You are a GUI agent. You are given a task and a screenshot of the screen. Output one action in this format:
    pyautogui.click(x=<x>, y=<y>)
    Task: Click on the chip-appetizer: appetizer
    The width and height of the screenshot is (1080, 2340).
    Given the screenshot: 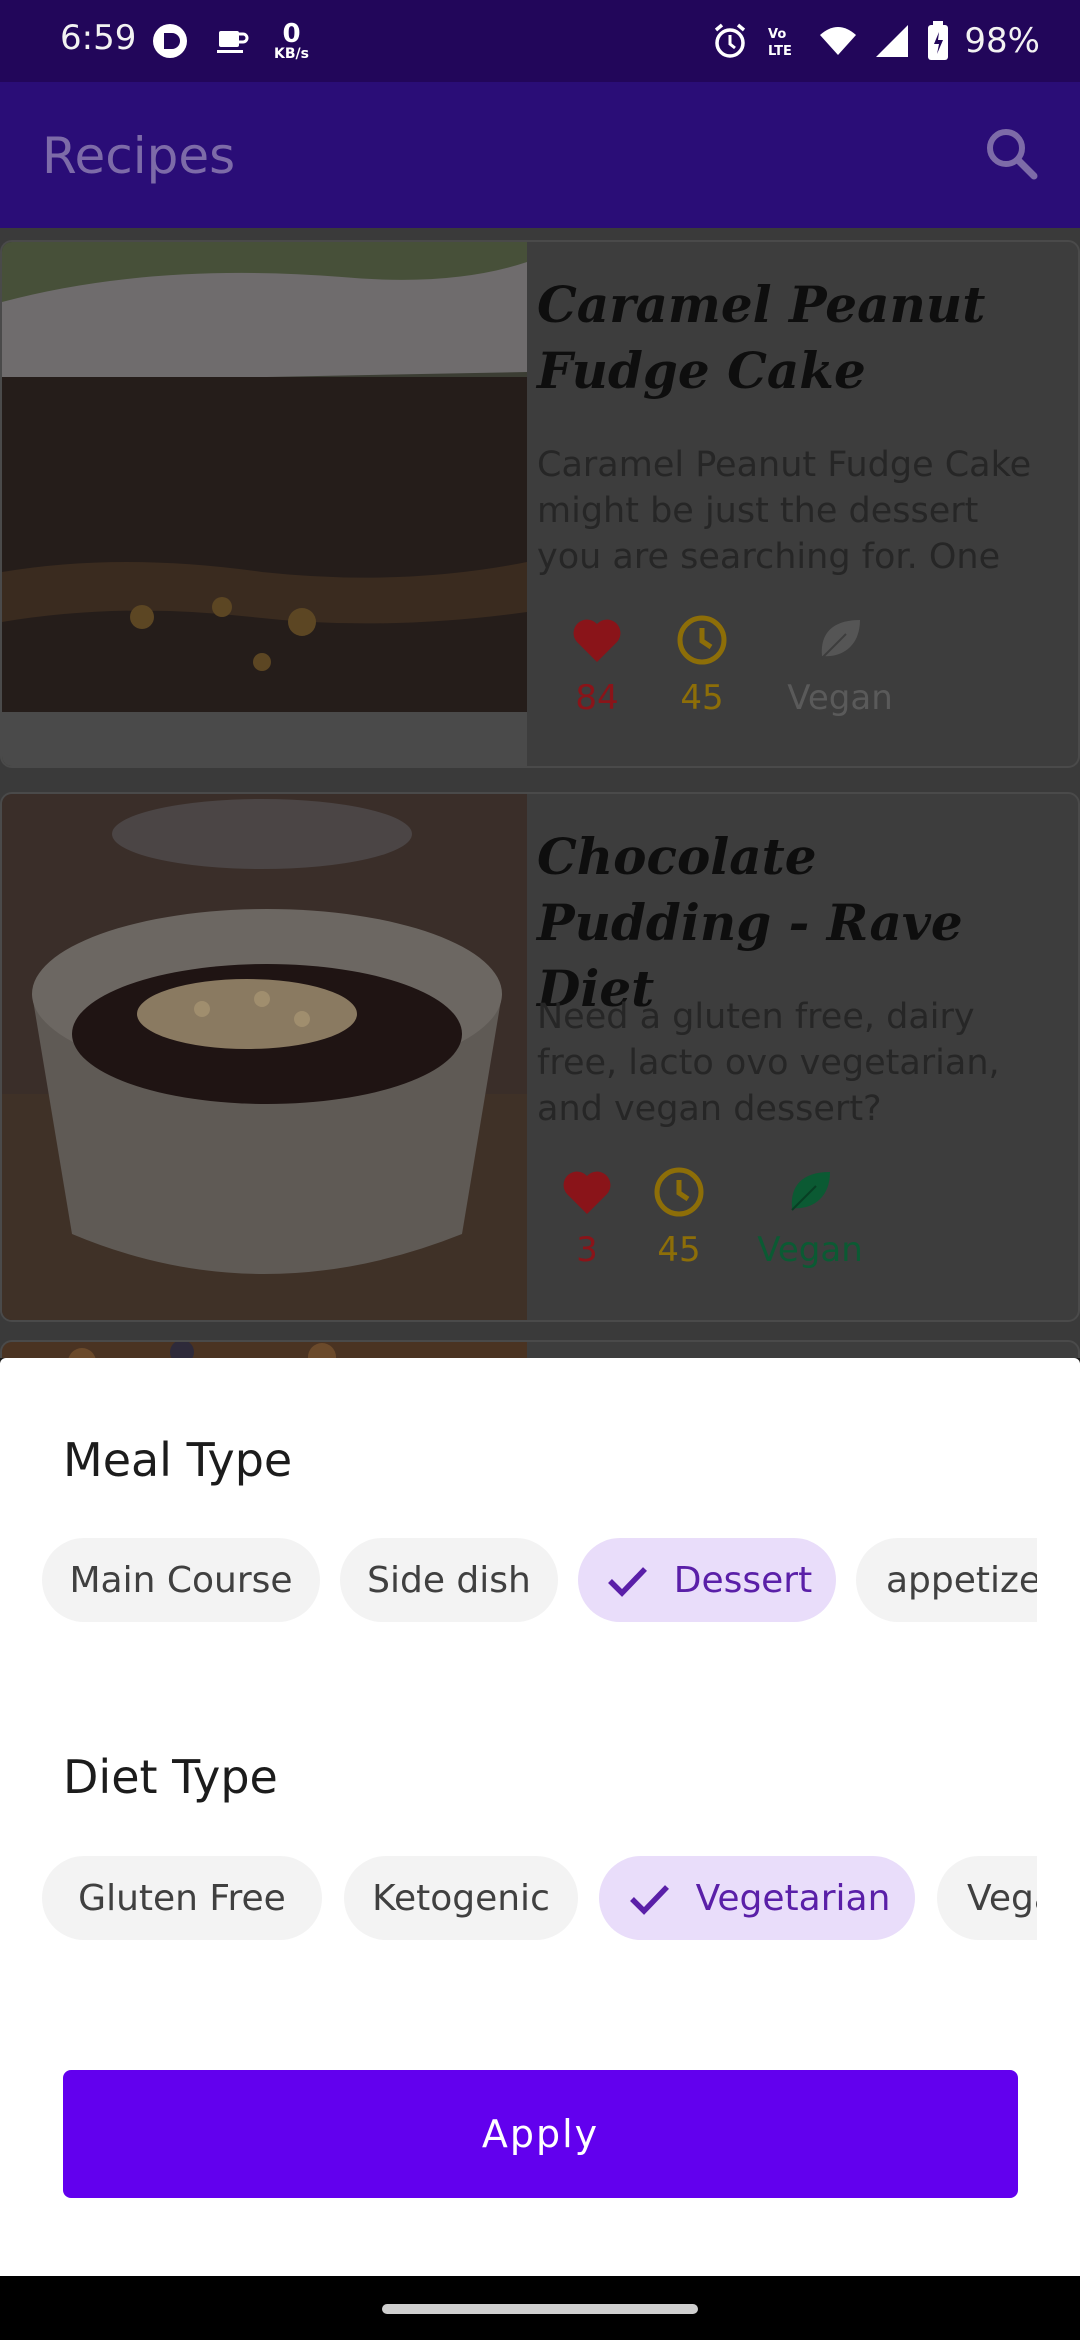 What is the action you would take?
    pyautogui.click(x=946, y=1580)
    